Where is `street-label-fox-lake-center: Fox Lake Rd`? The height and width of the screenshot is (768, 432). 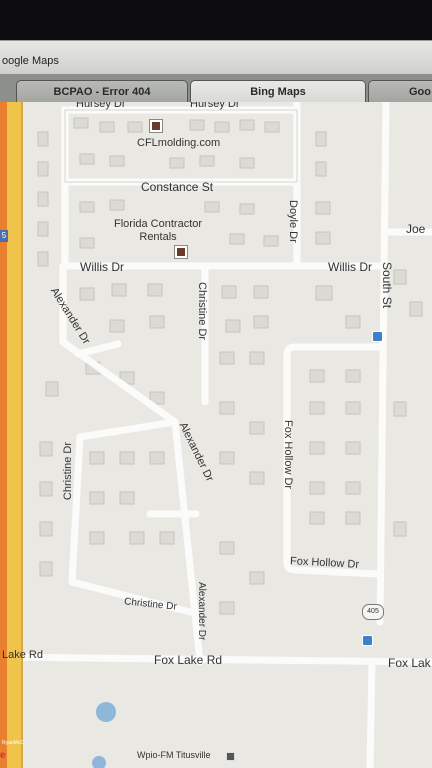 street-label-fox-lake-center: Fox Lake Rd is located at coordinates (188, 660).